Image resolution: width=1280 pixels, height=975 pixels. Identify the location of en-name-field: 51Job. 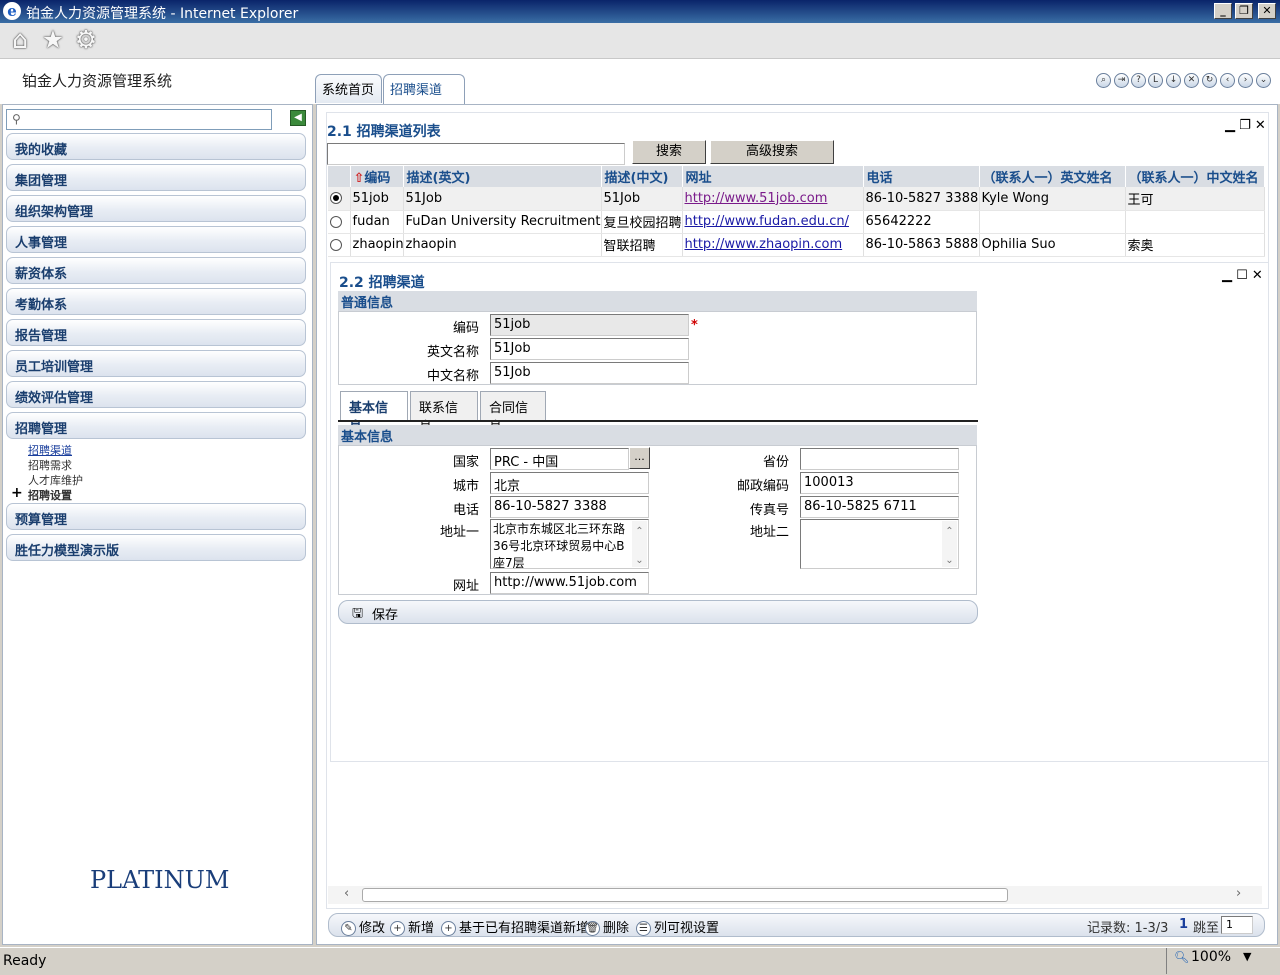
(589, 349).